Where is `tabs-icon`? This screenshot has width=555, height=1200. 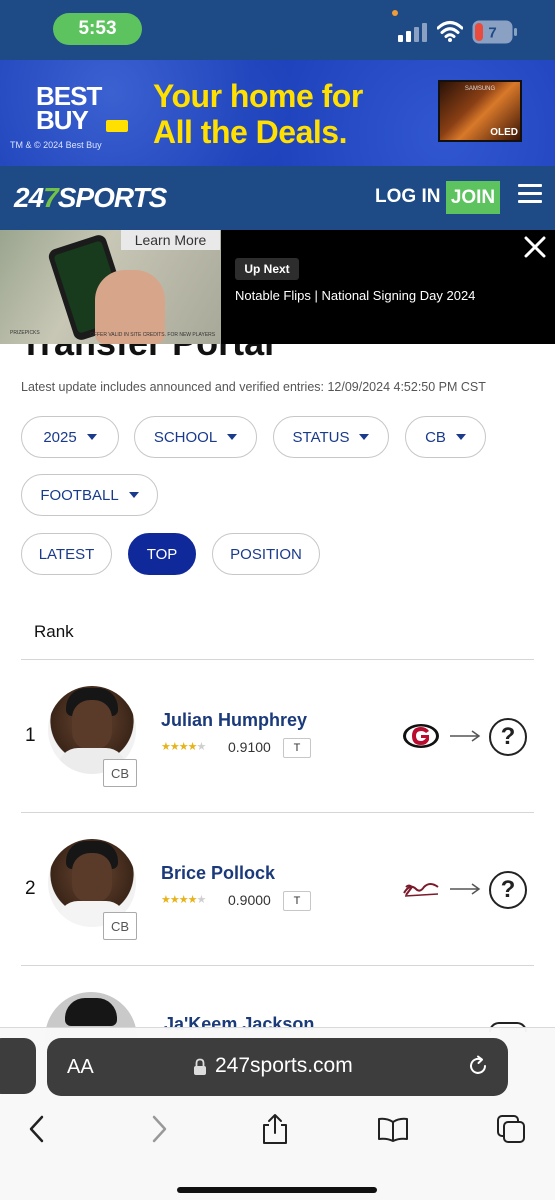 tabs-icon is located at coordinates (511, 1129).